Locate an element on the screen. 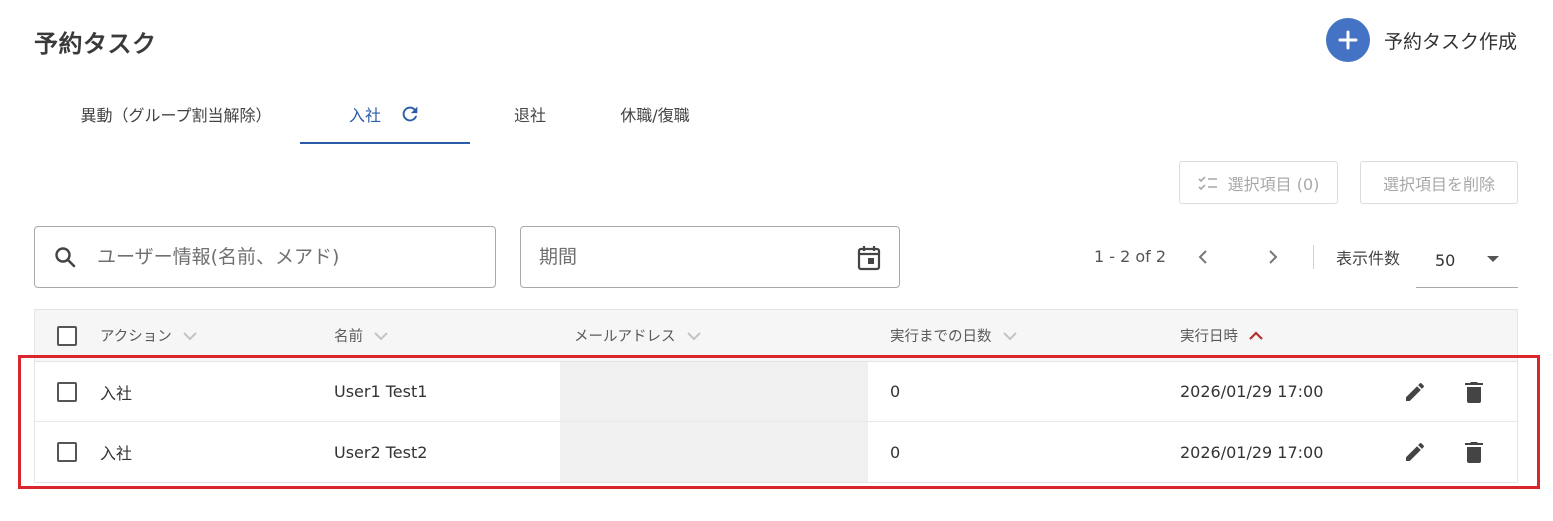 The image size is (1553, 521). tab-label: 異動（グループ割当解除） is located at coordinates (176, 115).